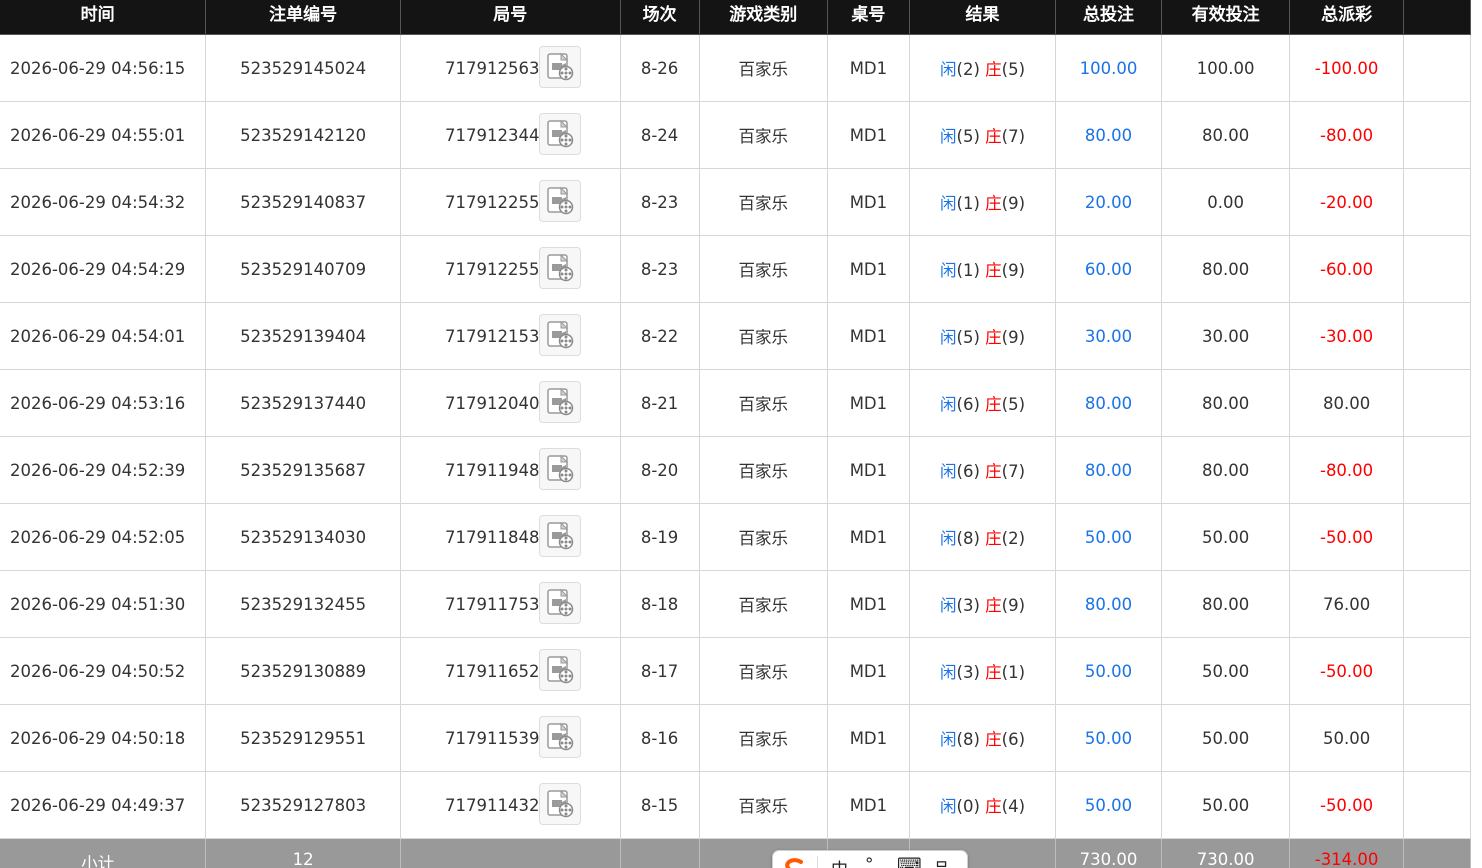  What do you see at coordinates (968, 471) in the screenshot?
I see `result-player-score: (6)` at bounding box center [968, 471].